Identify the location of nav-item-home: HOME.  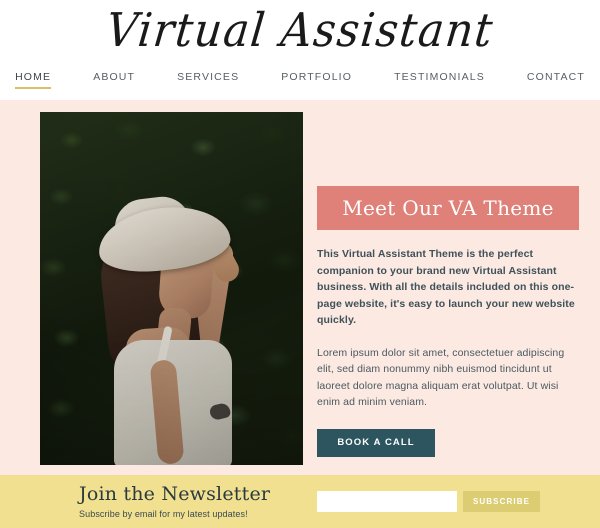
(36, 79).